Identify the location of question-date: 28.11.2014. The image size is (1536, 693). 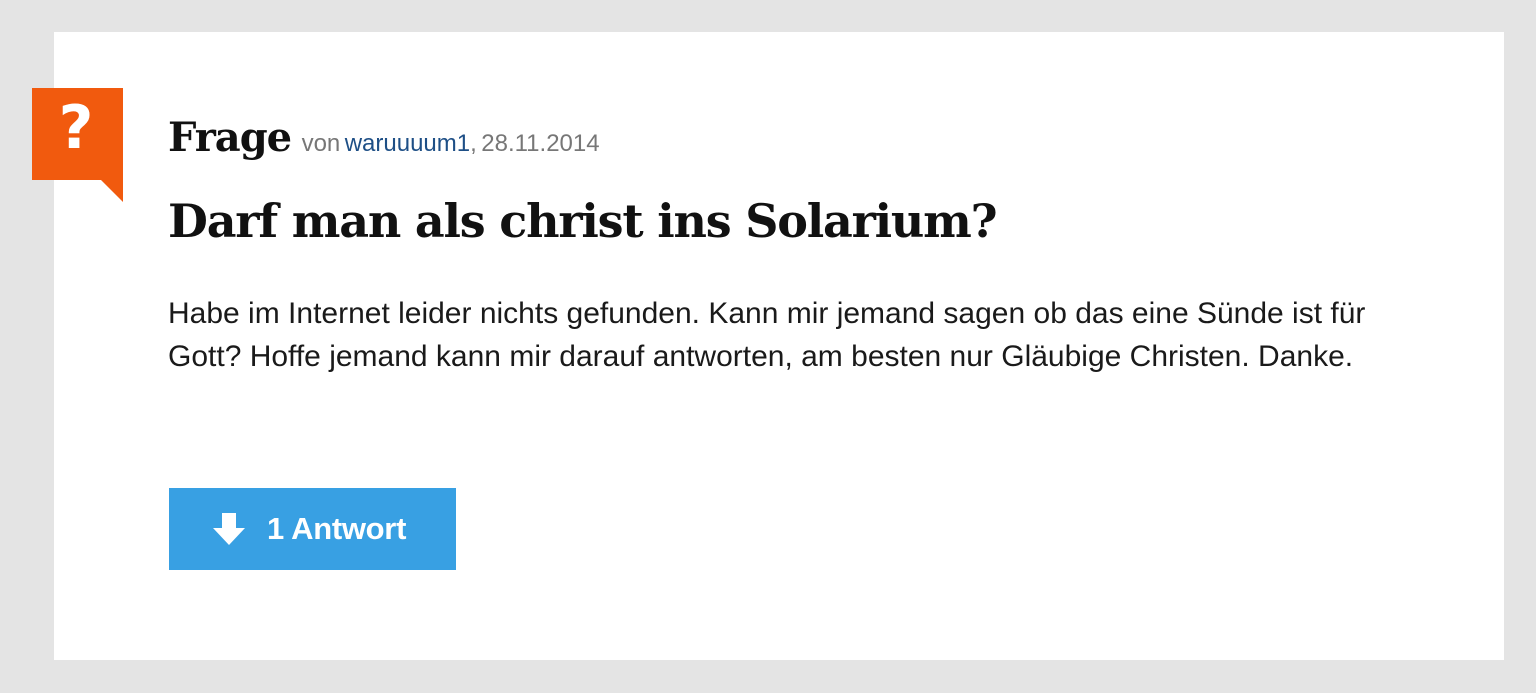
(540, 143).